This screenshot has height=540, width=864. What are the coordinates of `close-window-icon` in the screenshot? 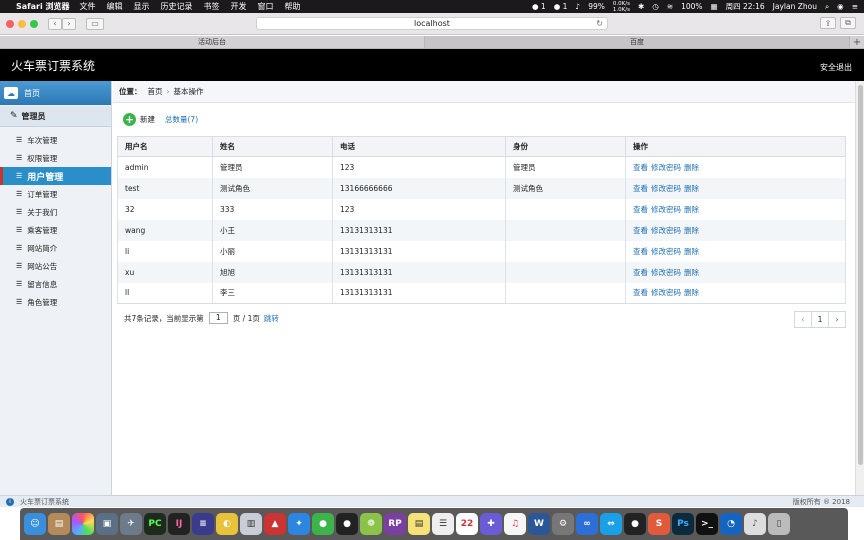 It's located at (10, 23).